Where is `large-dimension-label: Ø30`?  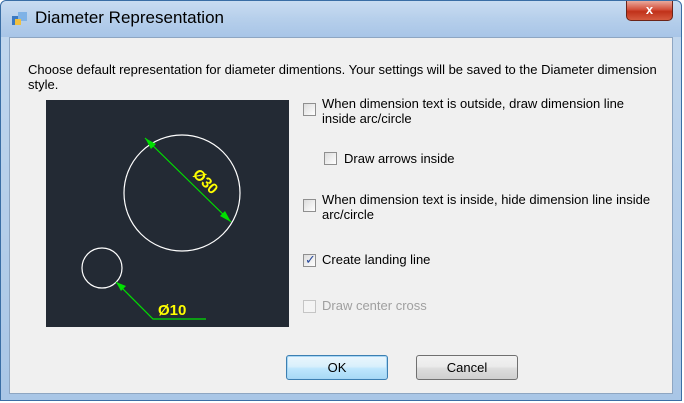
large-dimension-label: Ø30 is located at coordinates (205, 182).